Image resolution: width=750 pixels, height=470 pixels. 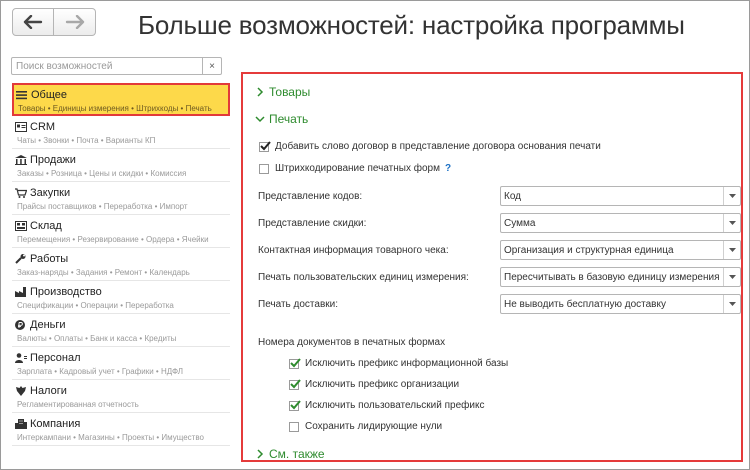 What do you see at coordinates (20, 259) in the screenshot?
I see `wrench-icon` at bounding box center [20, 259].